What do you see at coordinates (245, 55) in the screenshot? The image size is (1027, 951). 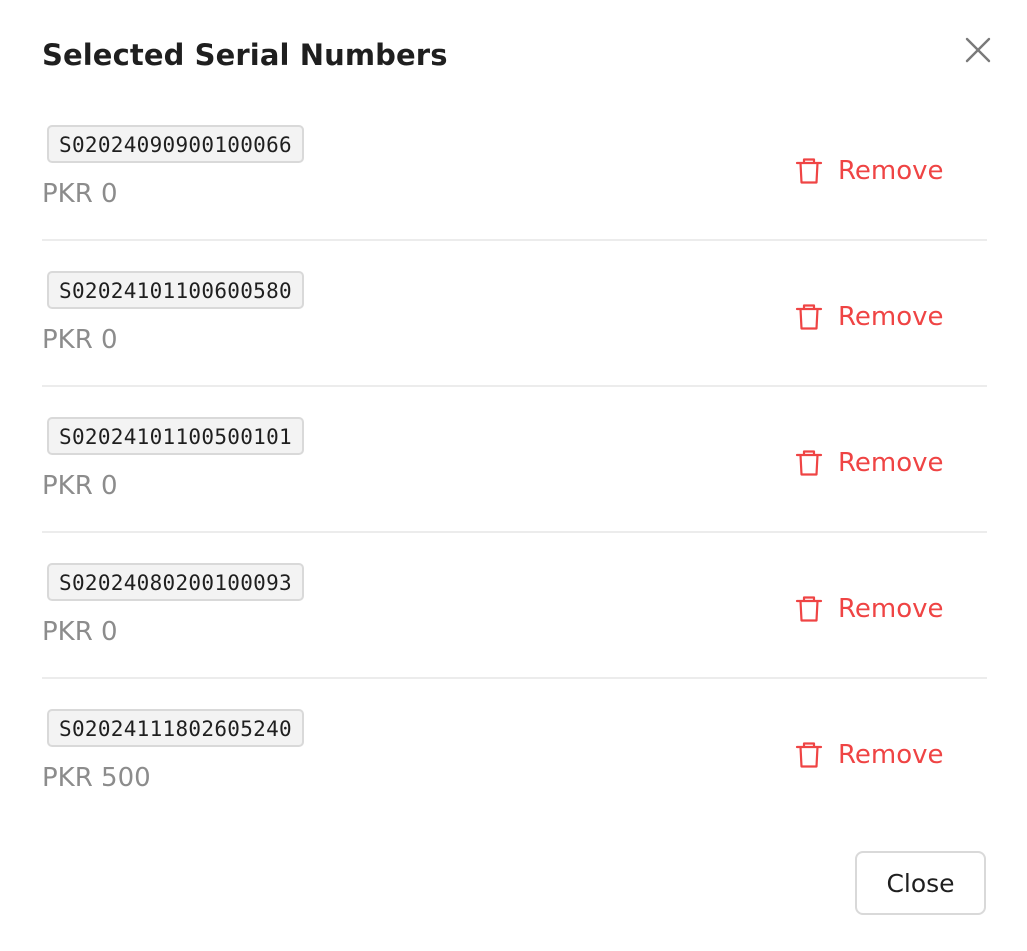 I see `modal-title: Selected Serial Numbers` at bounding box center [245, 55].